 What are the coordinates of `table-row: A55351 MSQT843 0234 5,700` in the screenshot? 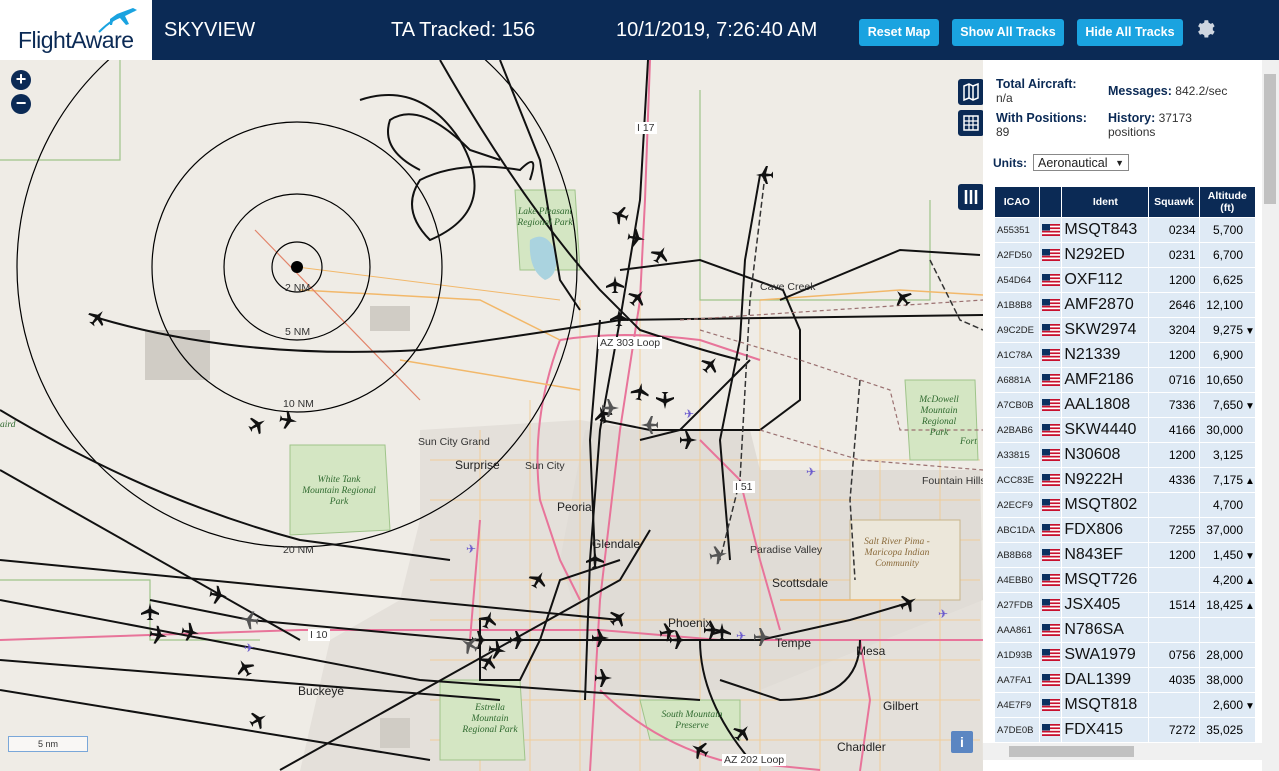 It's located at (1125, 230).